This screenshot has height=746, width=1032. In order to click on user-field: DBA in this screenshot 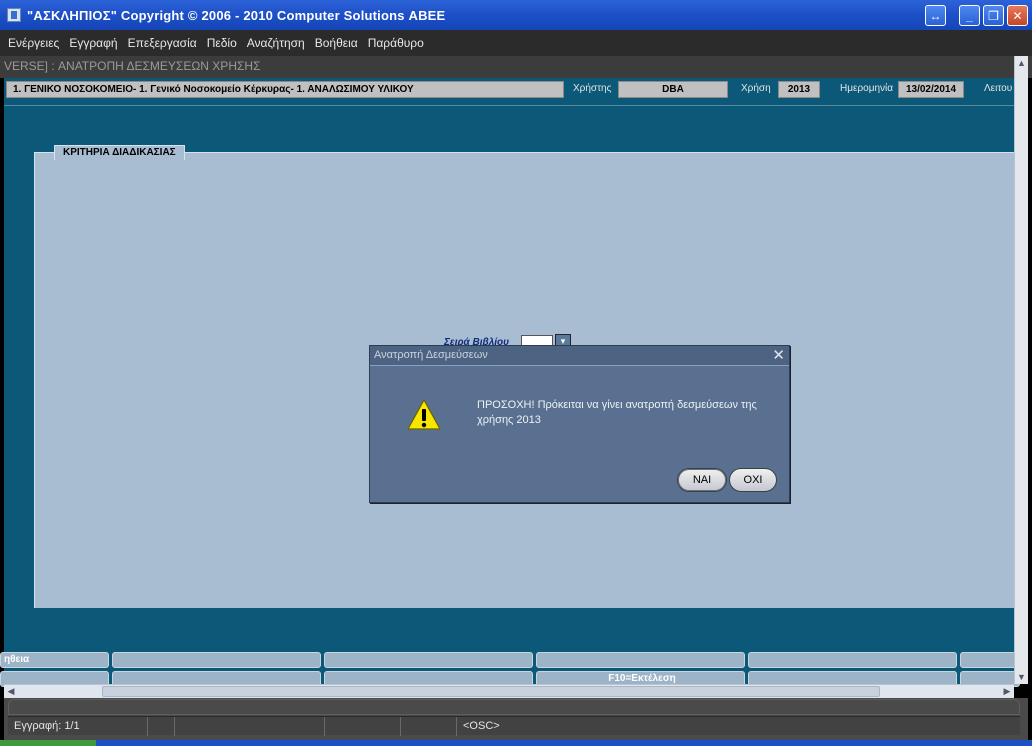, I will do `click(673, 89)`.